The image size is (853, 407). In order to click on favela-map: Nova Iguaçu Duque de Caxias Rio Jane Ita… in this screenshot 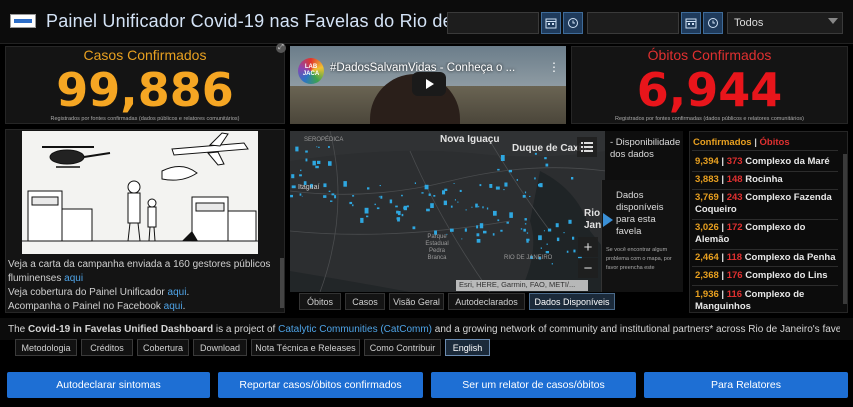, I will do `click(448, 211)`.